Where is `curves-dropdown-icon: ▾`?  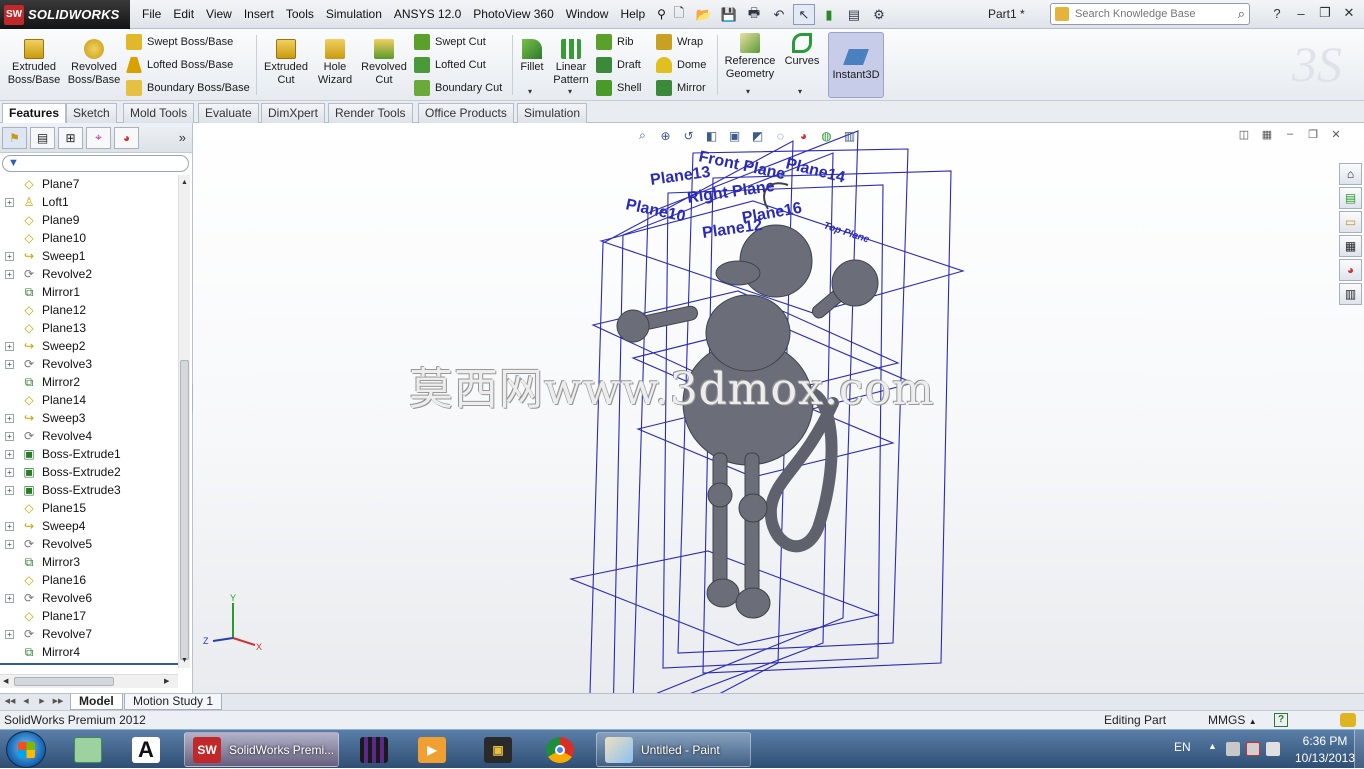 curves-dropdown-icon: ▾ is located at coordinates (800, 91).